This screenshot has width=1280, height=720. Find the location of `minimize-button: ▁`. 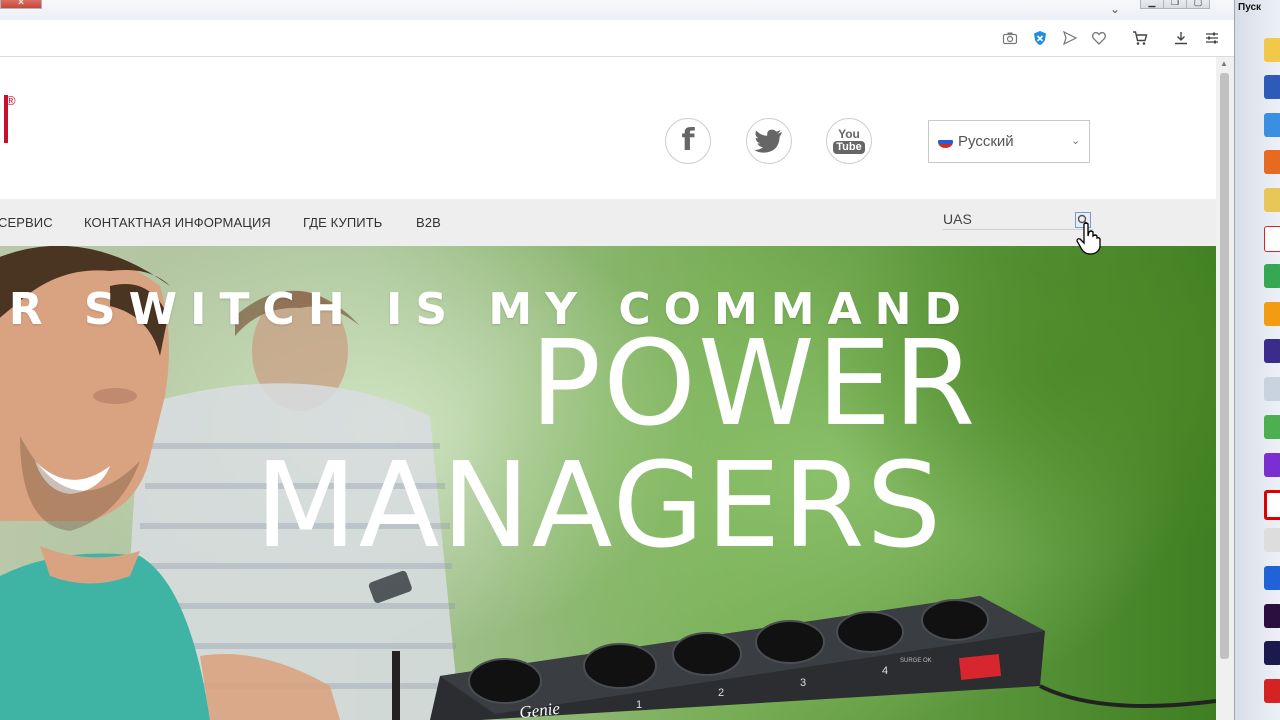

minimize-button: ▁ is located at coordinates (1152, 4).